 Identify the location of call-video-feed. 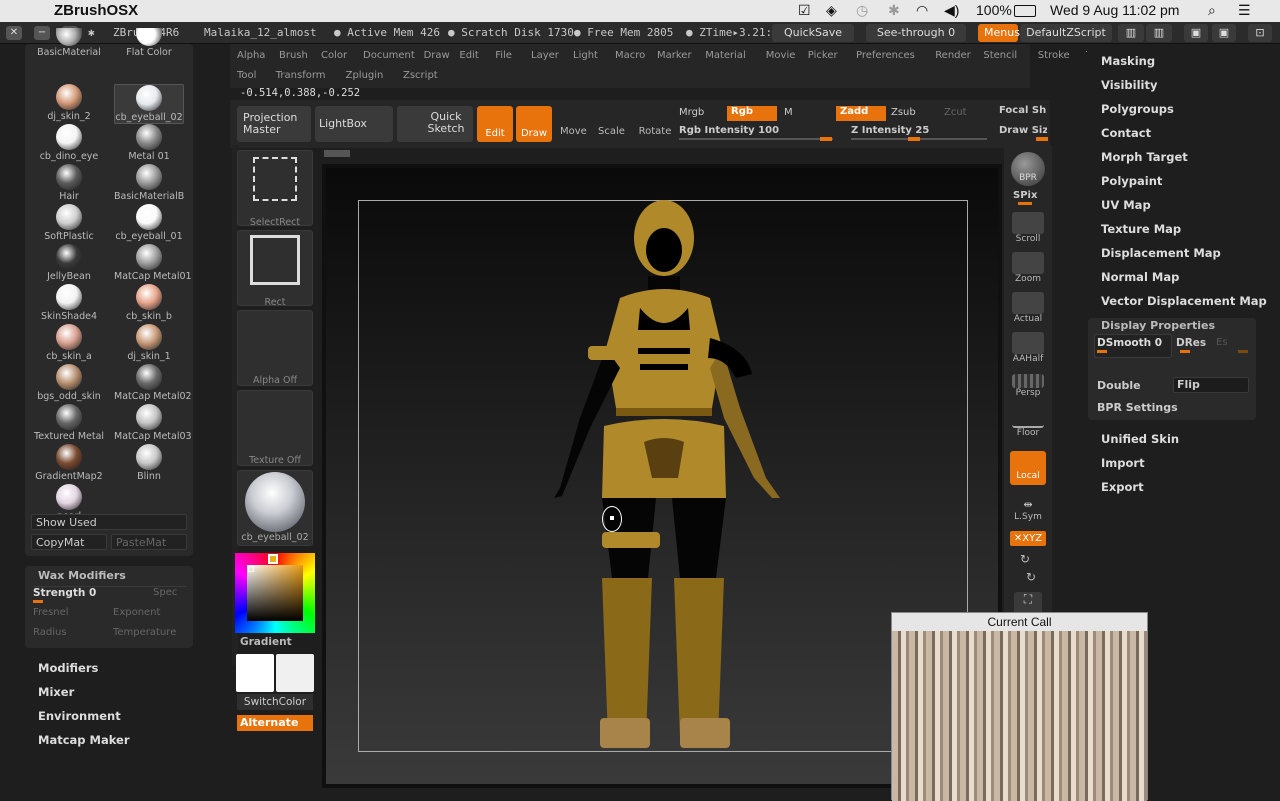
(1019, 716).